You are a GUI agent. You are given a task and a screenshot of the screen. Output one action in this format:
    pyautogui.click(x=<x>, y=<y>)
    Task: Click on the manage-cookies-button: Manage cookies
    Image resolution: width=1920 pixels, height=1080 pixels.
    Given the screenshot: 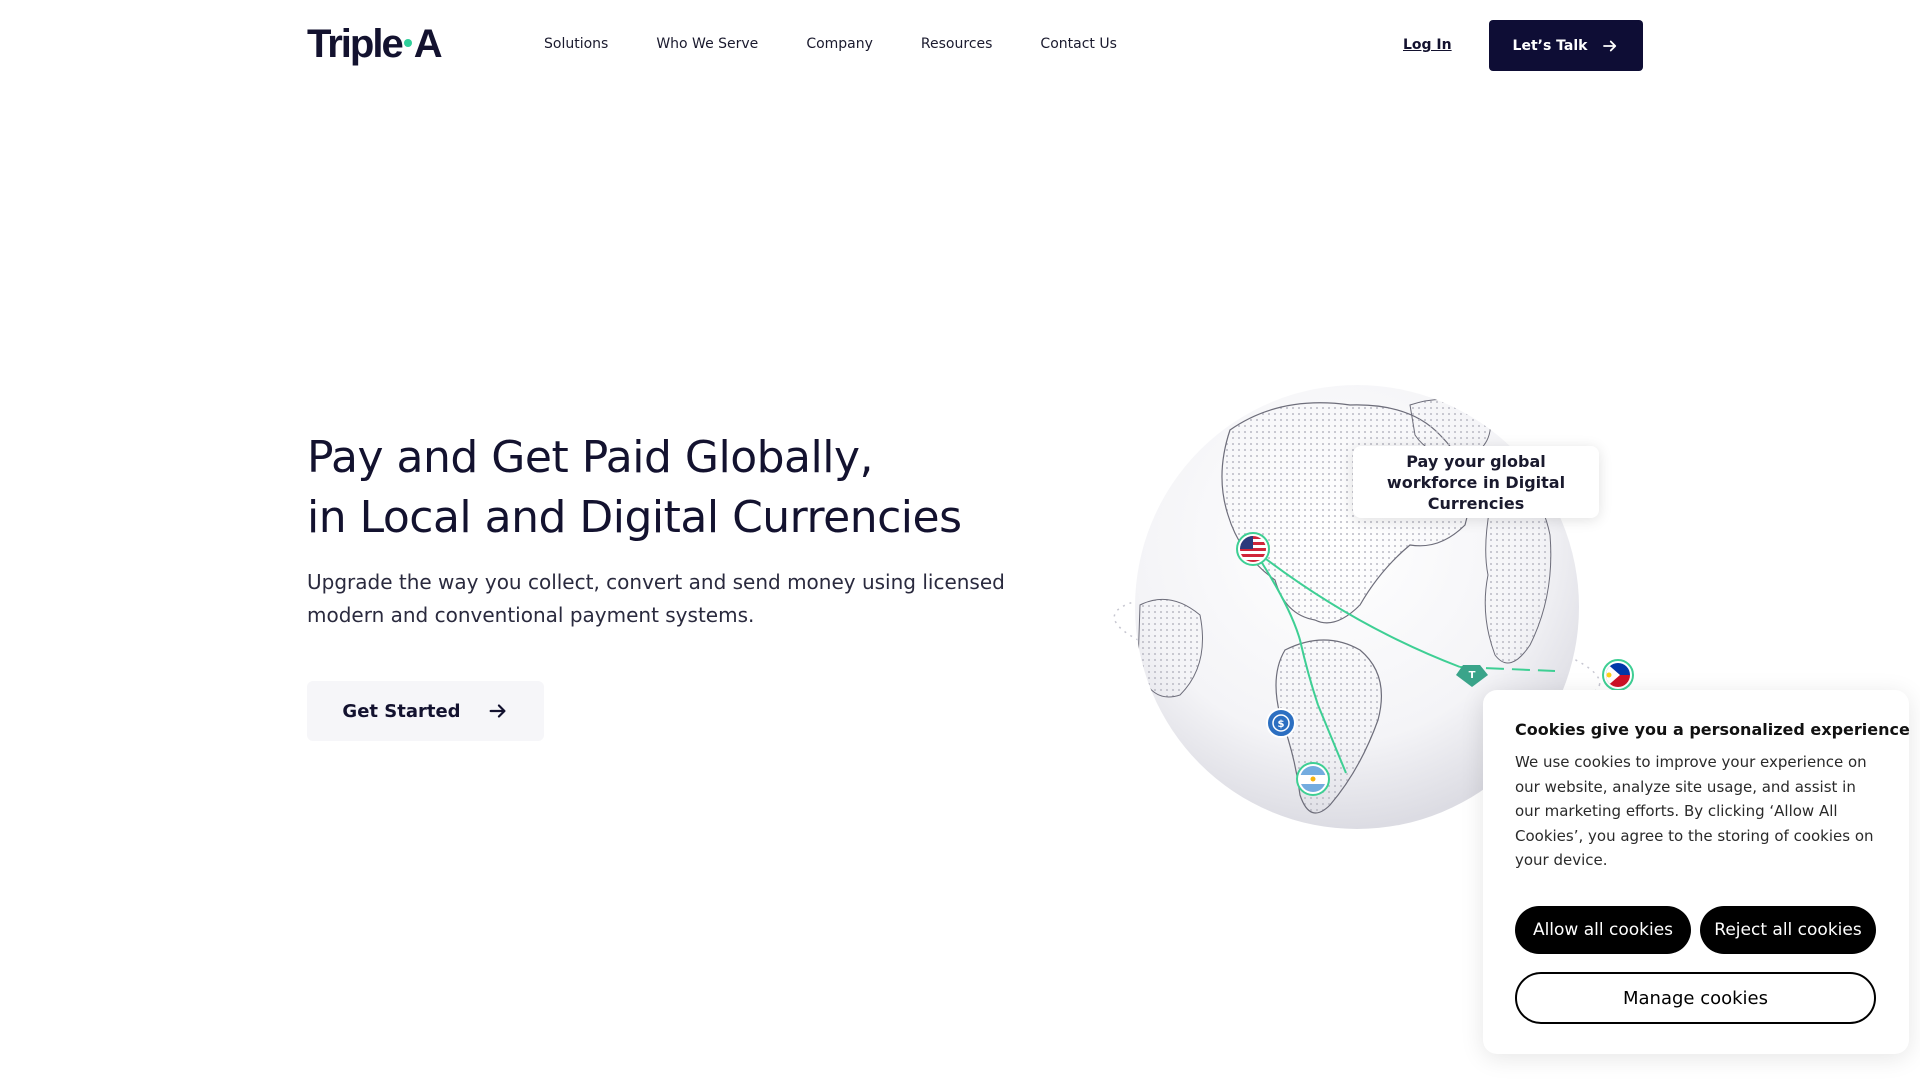 What is the action you would take?
    pyautogui.click(x=1695, y=998)
    